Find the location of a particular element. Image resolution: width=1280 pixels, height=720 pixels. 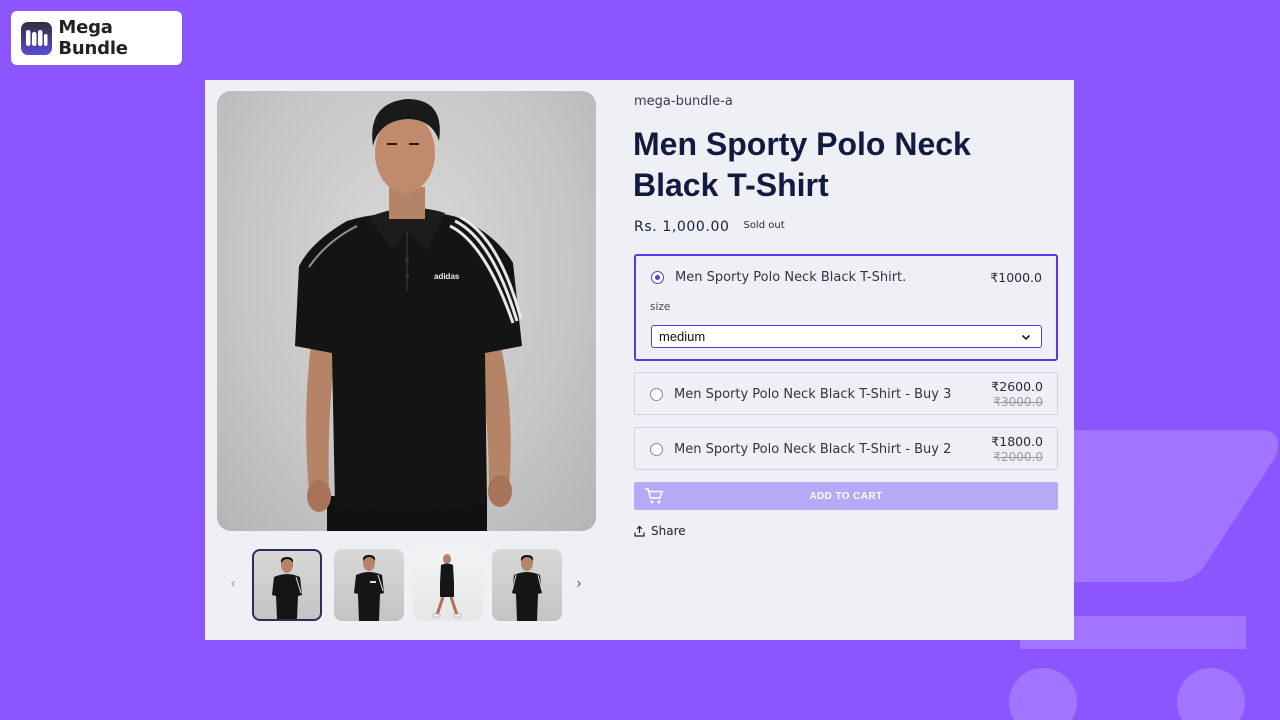

bundle-option-price: ₹1000.0 is located at coordinates (1016, 277).